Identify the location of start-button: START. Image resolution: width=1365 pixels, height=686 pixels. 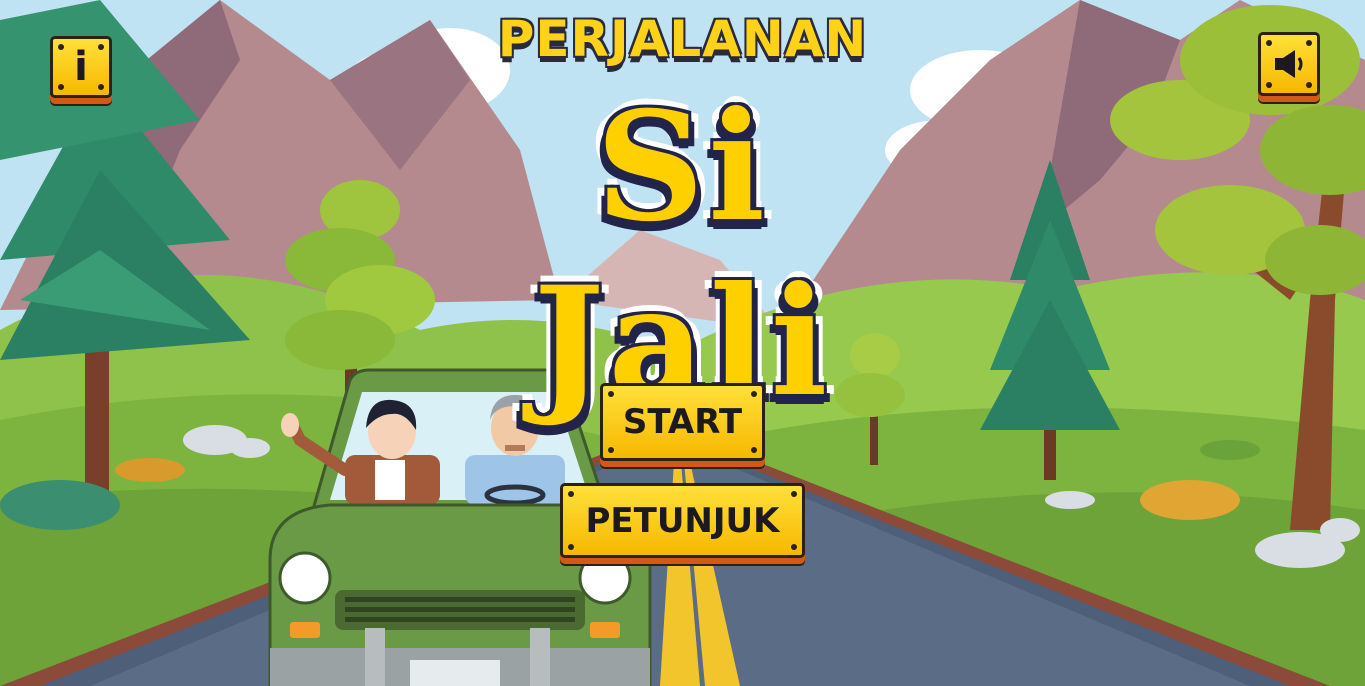
(682, 422).